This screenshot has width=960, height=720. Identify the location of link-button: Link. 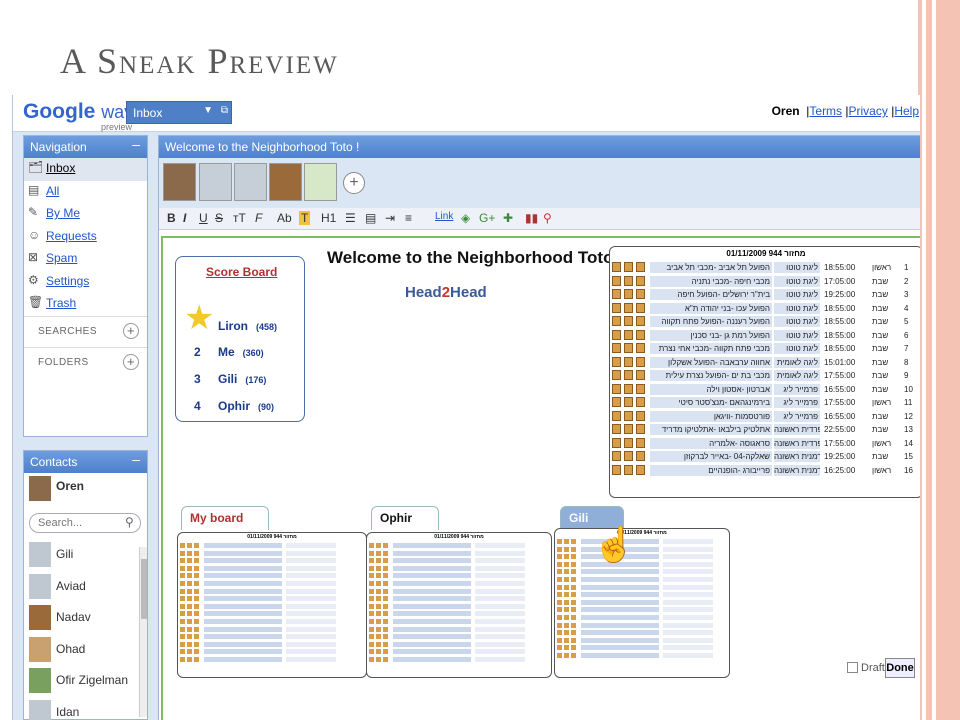
(444, 216).